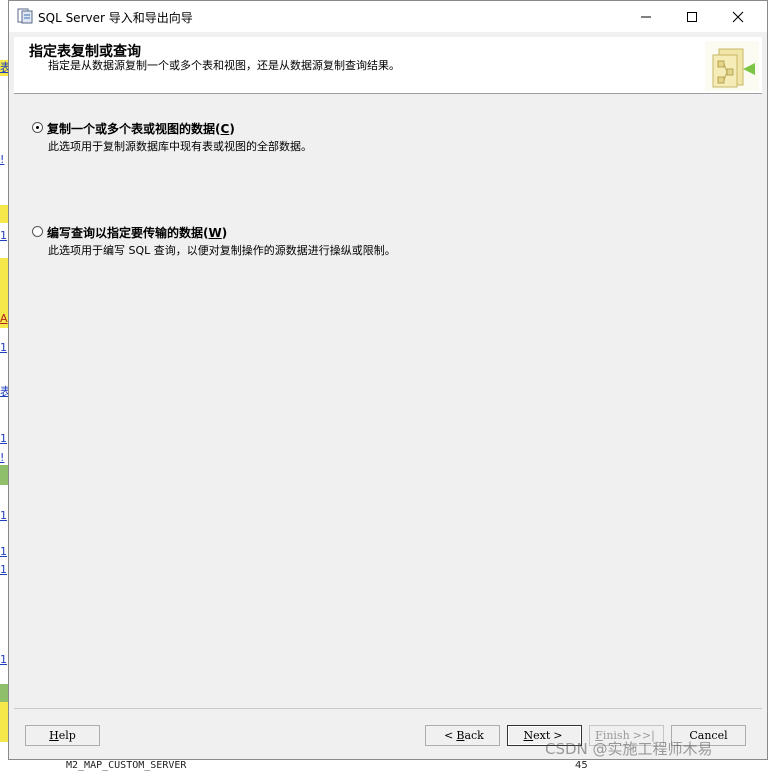 Image resolution: width=770 pixels, height=771 pixels. I want to click on minimize-button, so click(646, 16).